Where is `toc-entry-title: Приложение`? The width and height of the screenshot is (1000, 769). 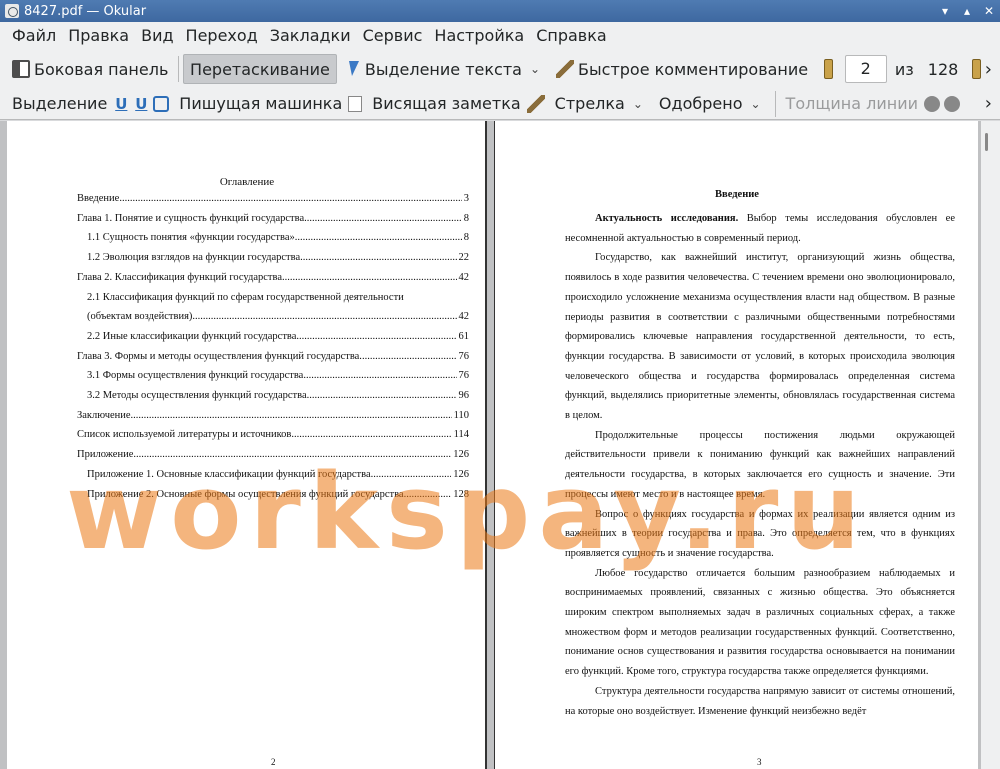 toc-entry-title: Приложение is located at coordinates (105, 455).